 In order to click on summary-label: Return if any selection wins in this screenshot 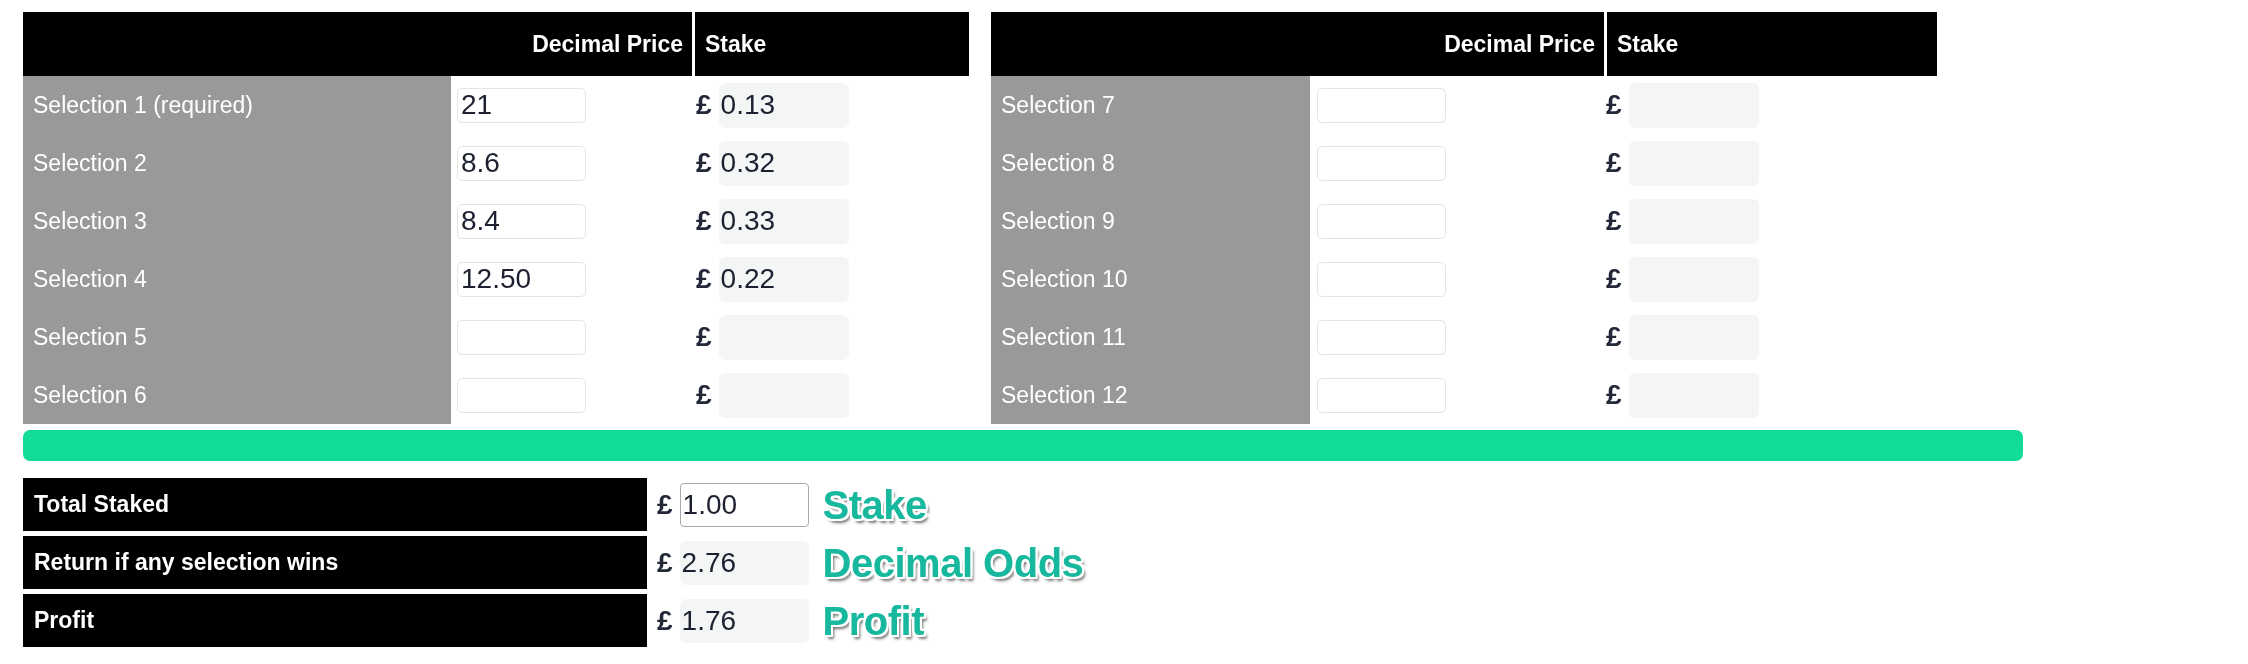, I will do `click(335, 562)`.